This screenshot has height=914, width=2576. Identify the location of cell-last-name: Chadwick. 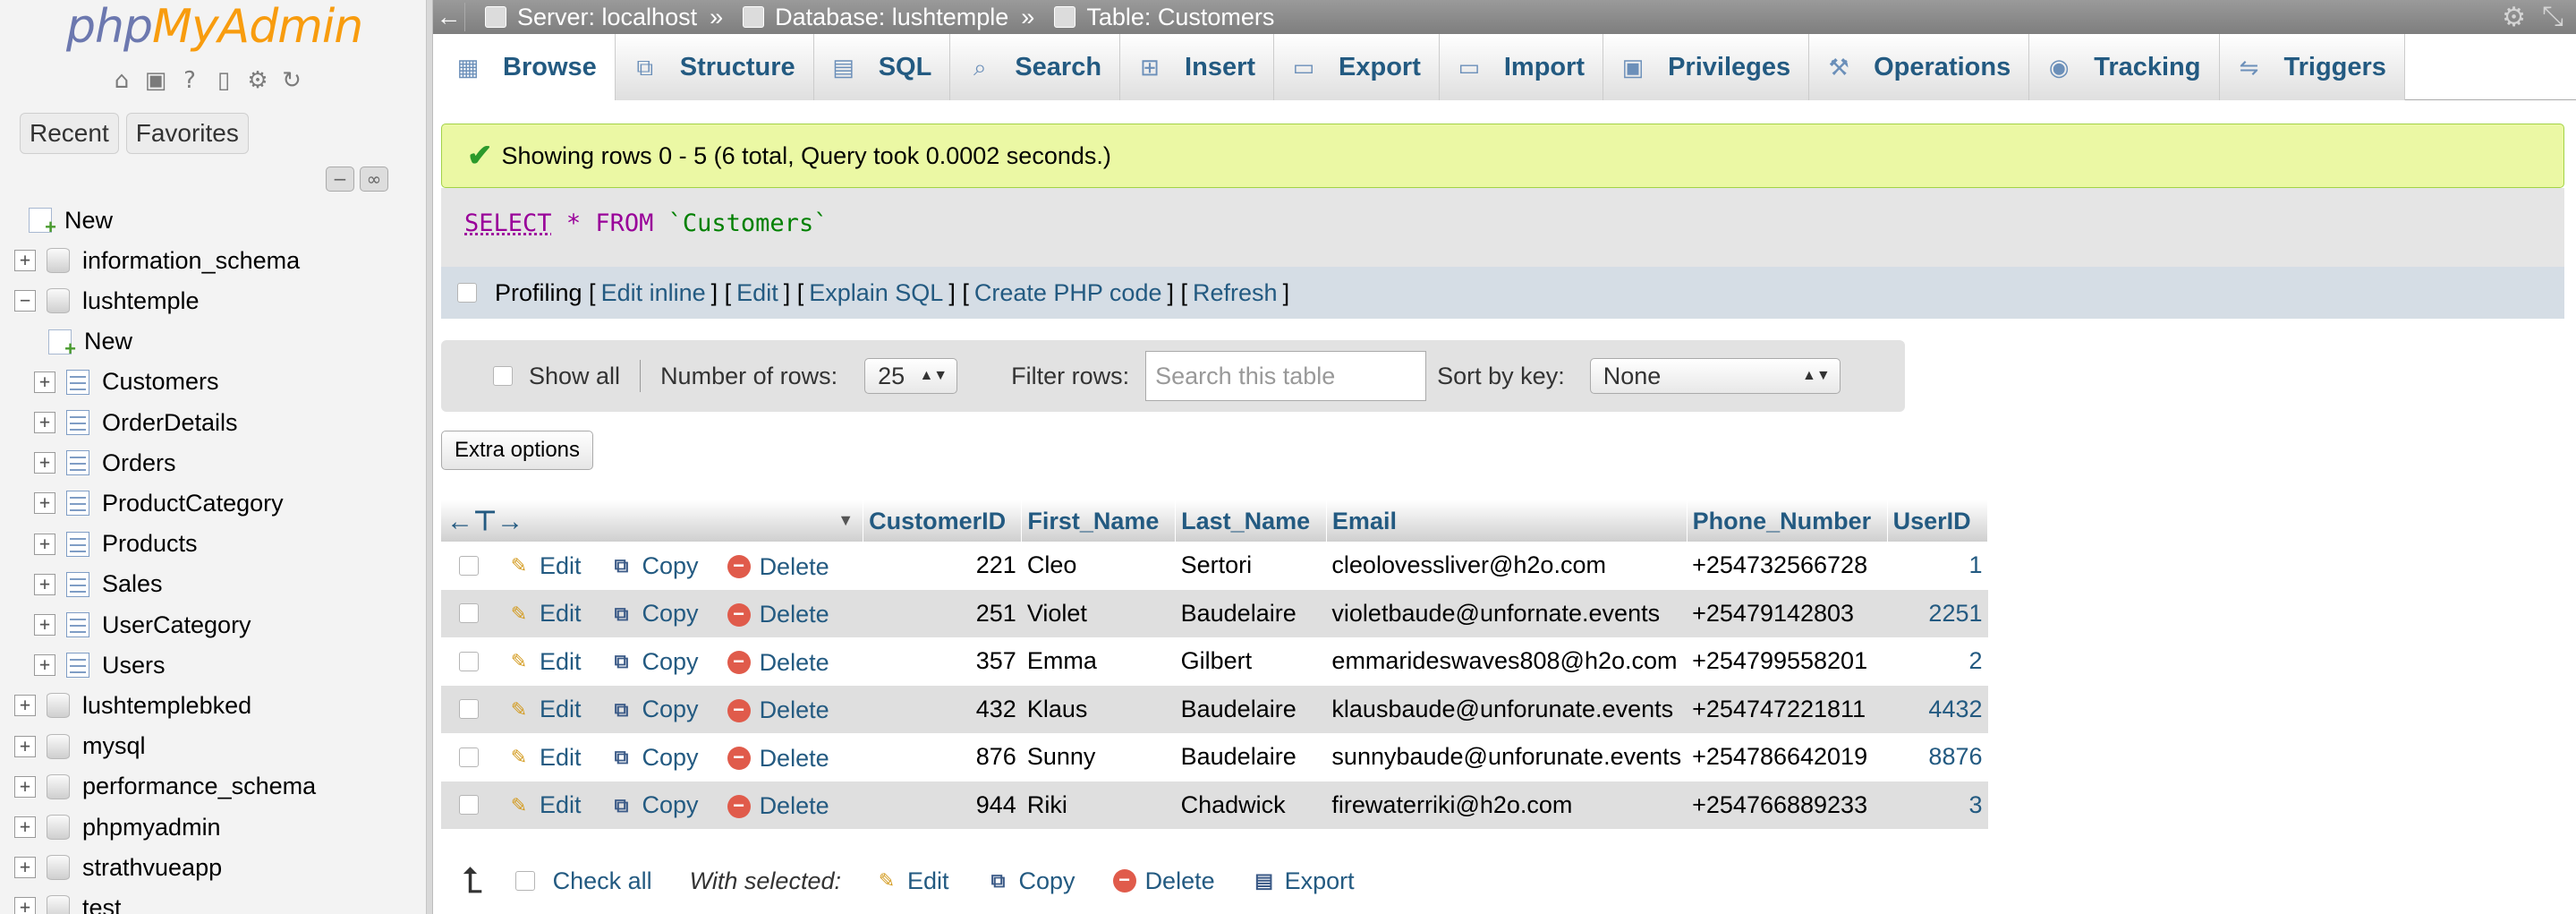
(1251, 805).